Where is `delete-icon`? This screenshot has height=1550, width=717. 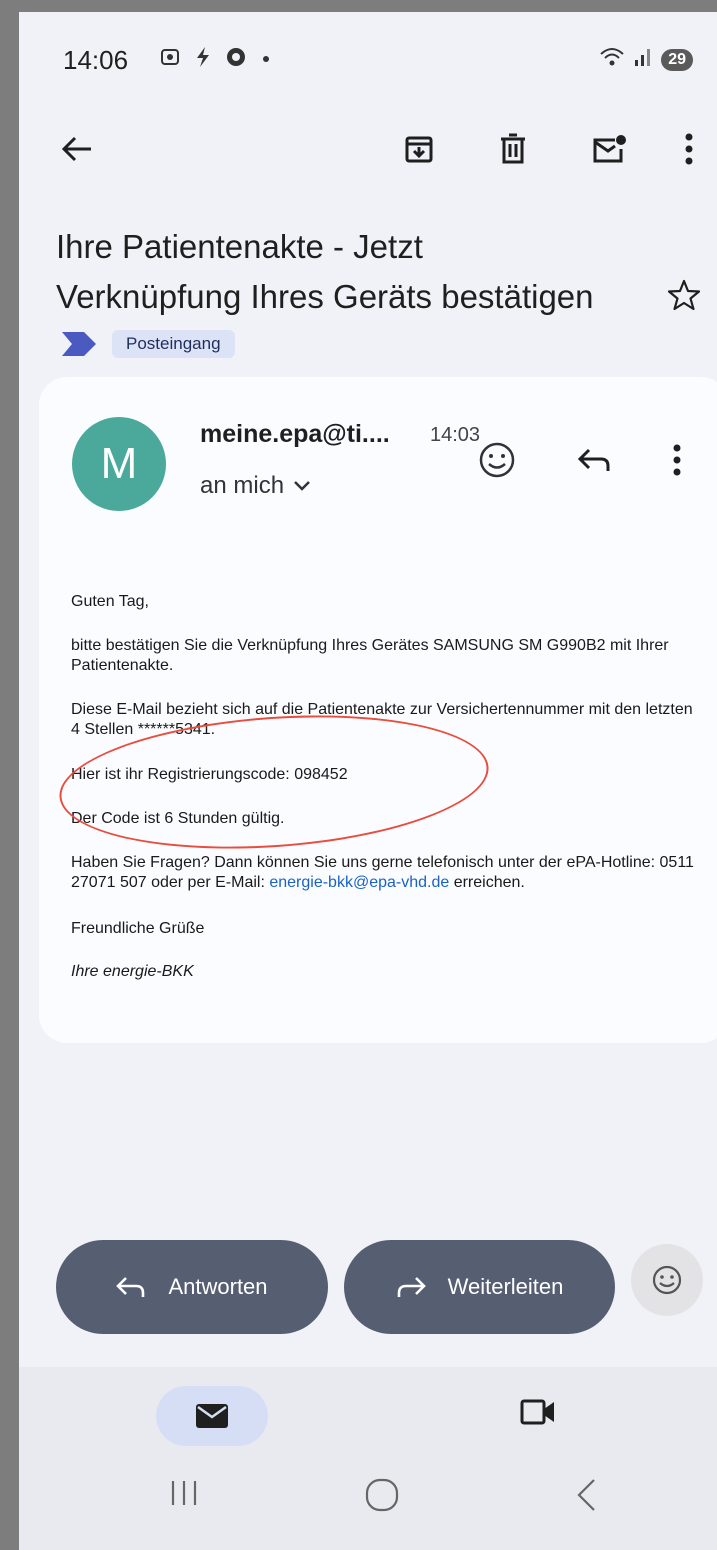
delete-icon is located at coordinates (513, 148).